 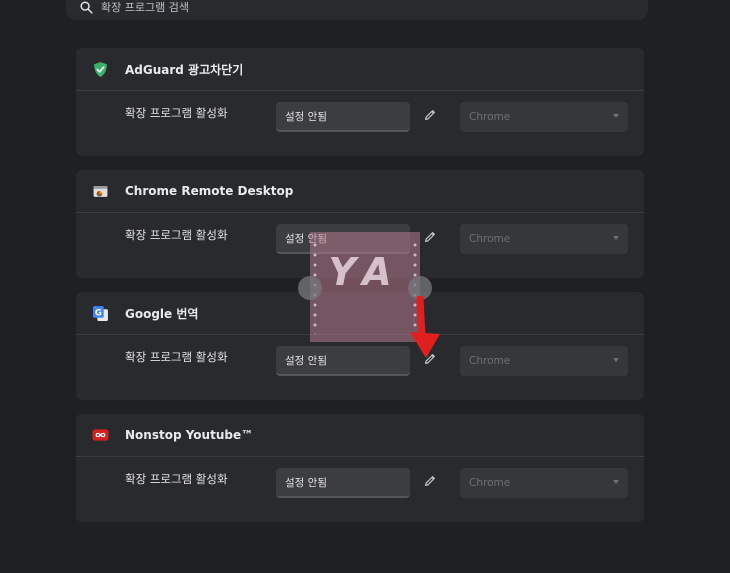 What do you see at coordinates (209, 191) in the screenshot?
I see `extension-name: Chrome Remote Desktop` at bounding box center [209, 191].